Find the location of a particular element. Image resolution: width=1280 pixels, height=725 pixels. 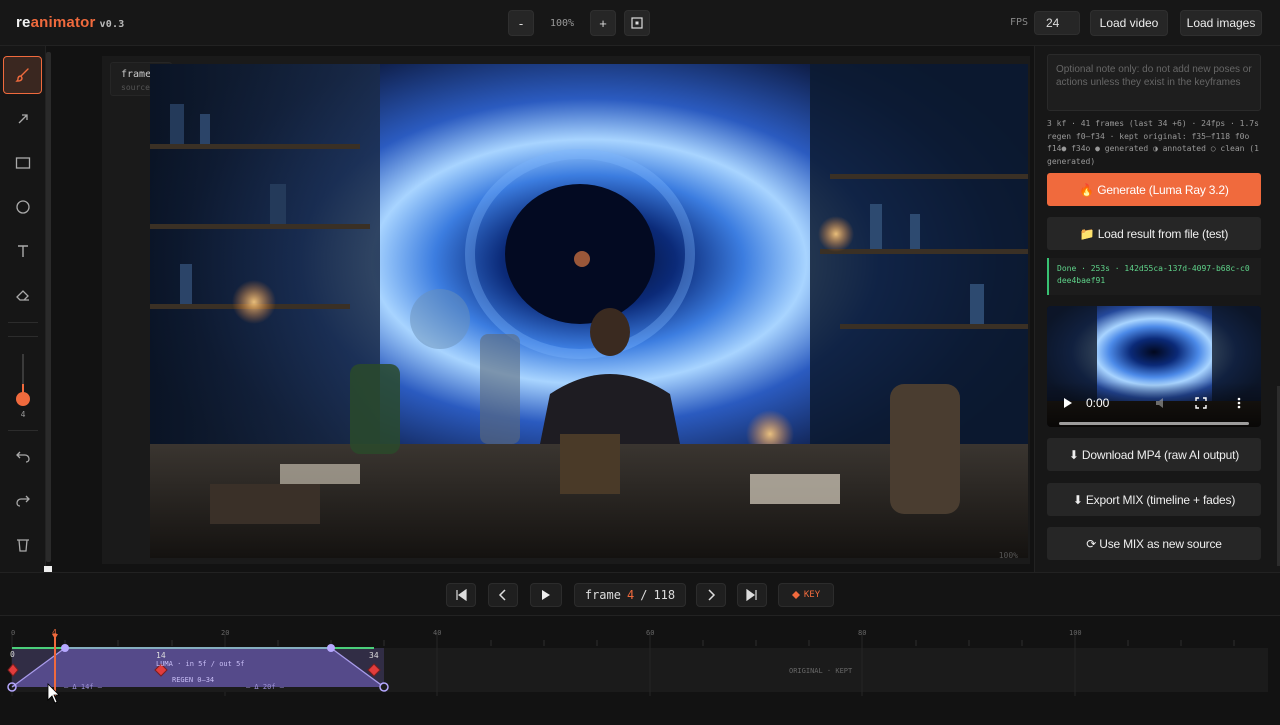

video-progress-bar is located at coordinates (1154, 423).